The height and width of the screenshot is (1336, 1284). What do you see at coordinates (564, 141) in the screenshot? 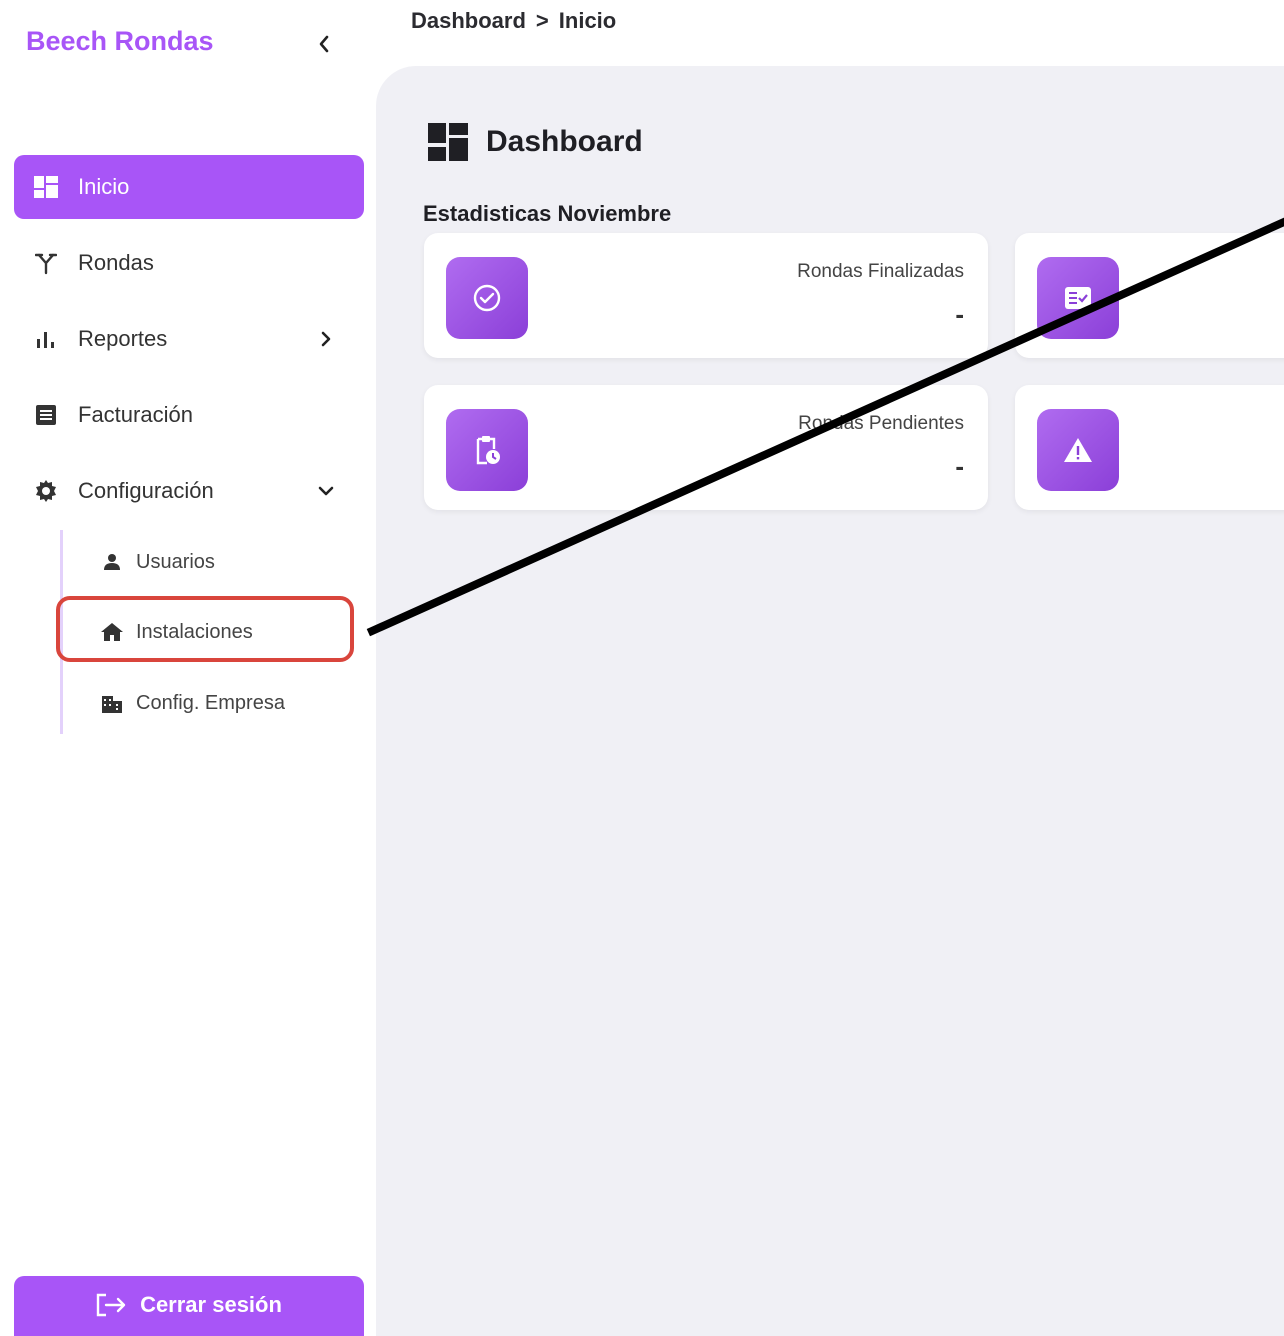
I see `page-title: Dashboard` at bounding box center [564, 141].